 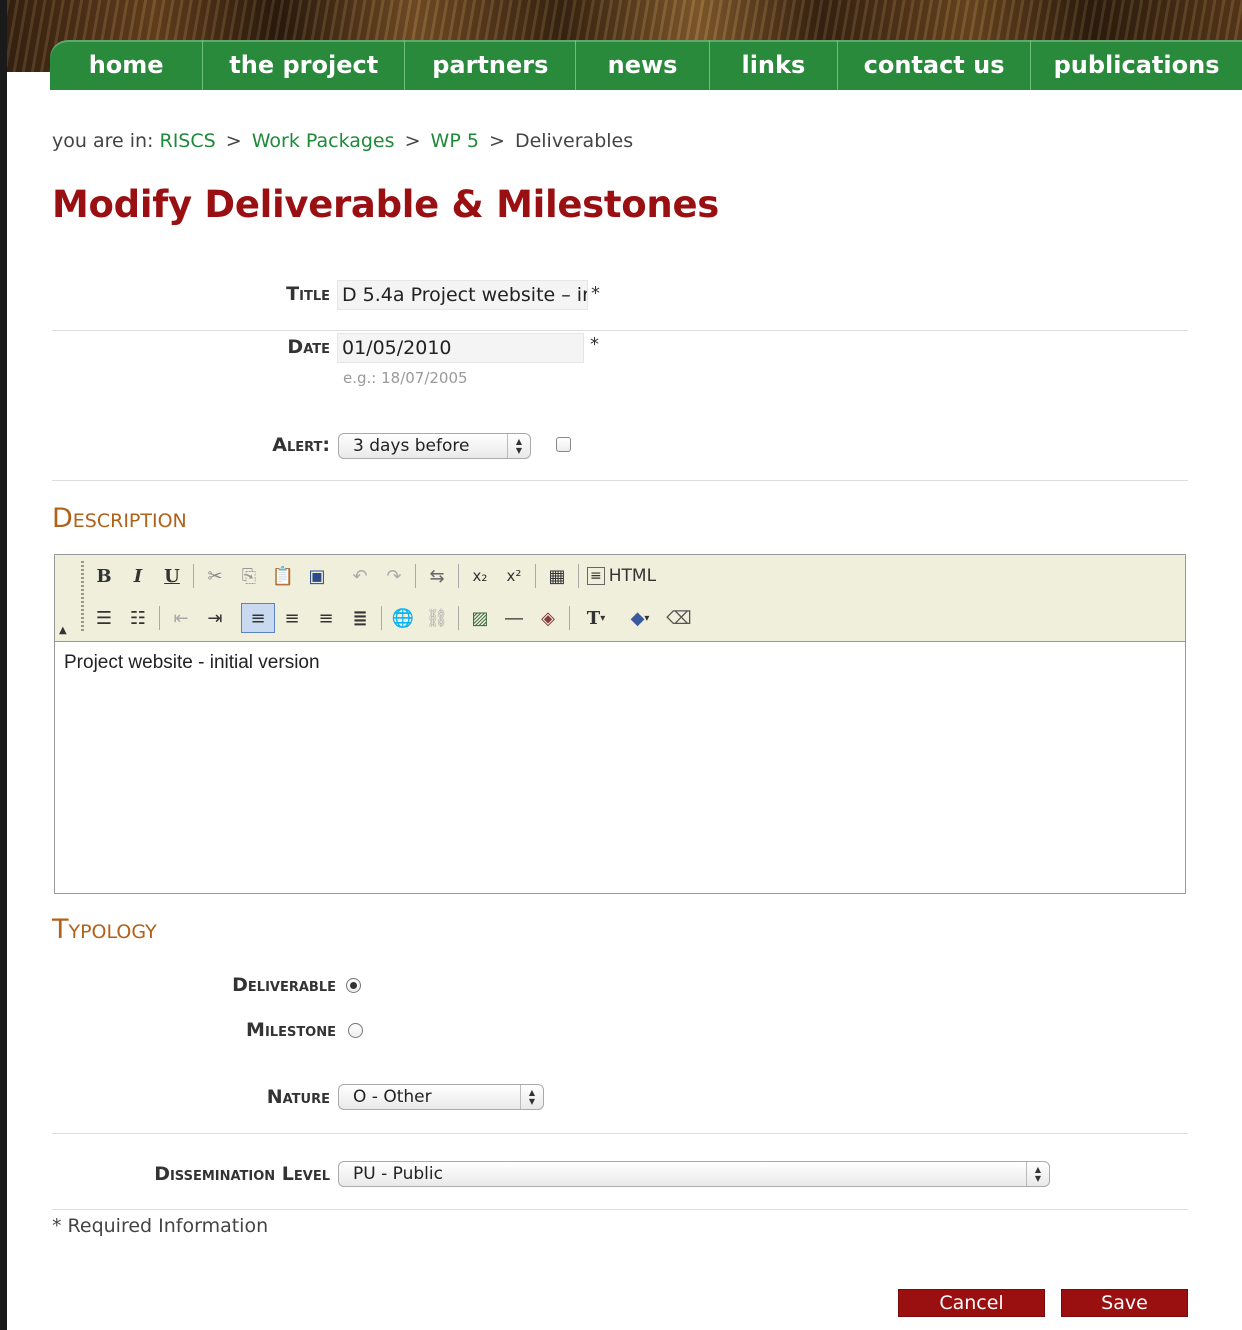 What do you see at coordinates (326, 618) in the screenshot?
I see `align-right-icon: ≡` at bounding box center [326, 618].